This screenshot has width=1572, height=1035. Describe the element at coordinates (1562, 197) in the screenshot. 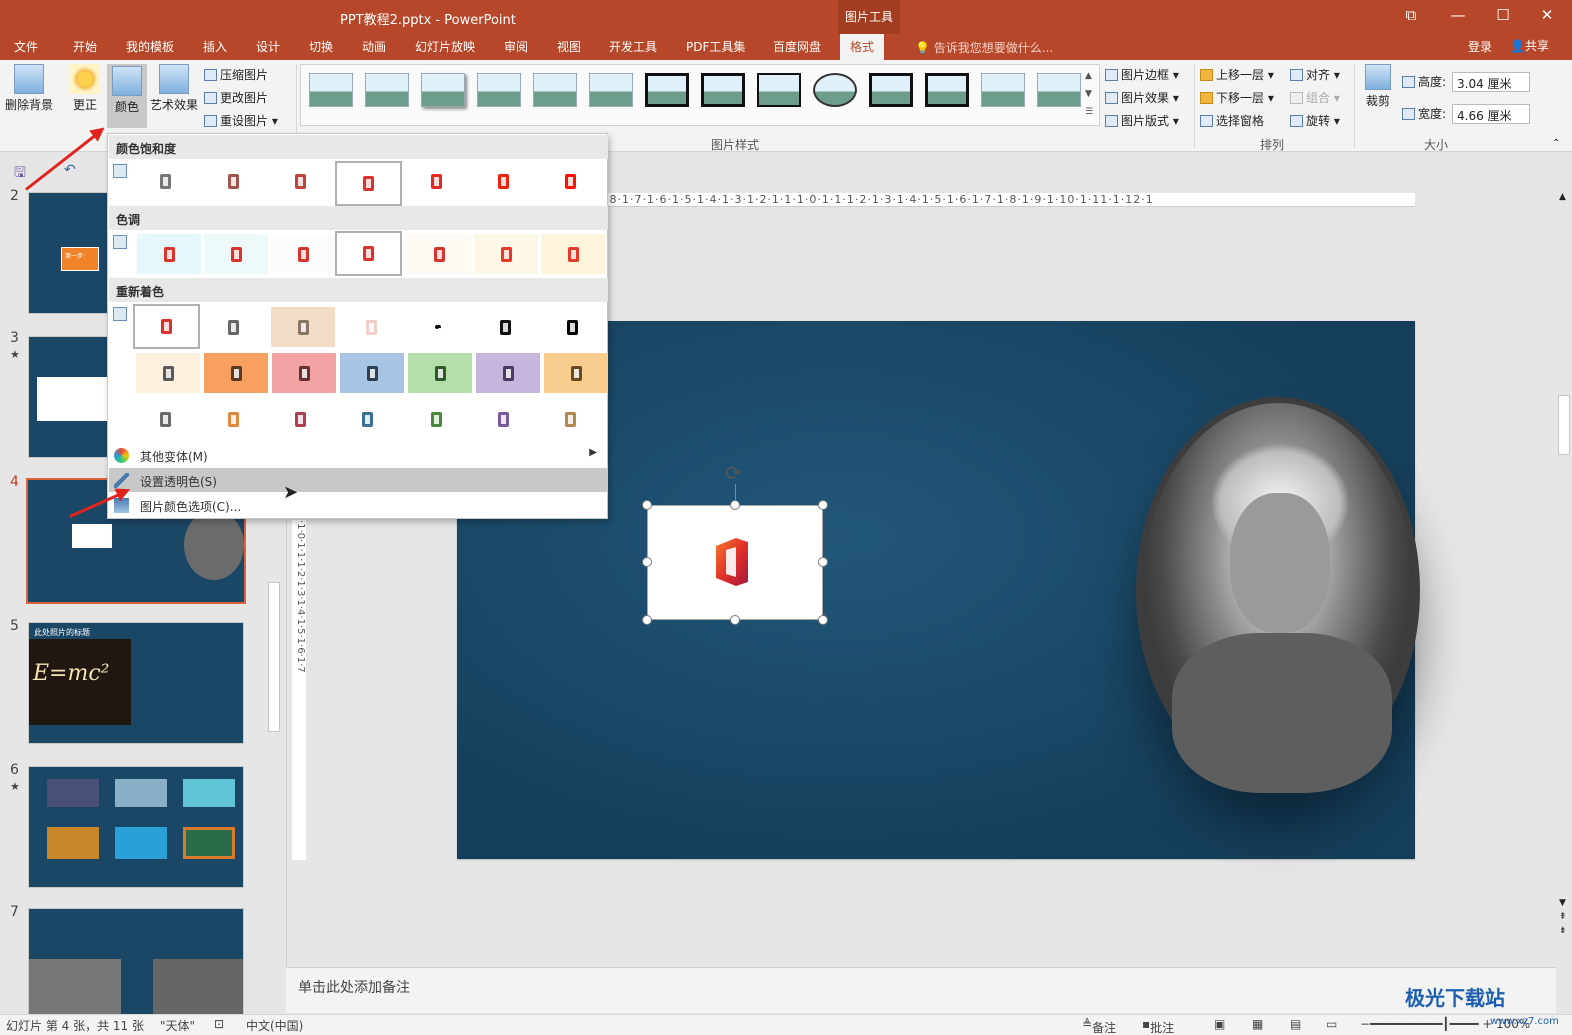

I see `scroll-up-icon: ▲` at that location.